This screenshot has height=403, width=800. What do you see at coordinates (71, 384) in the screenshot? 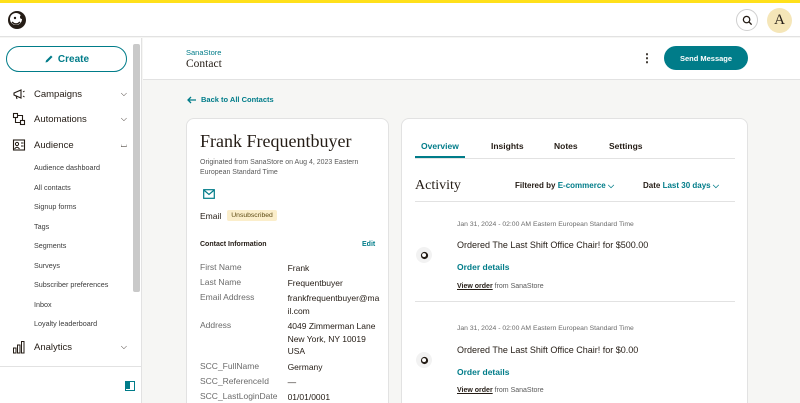
I see `sidebar-footer` at bounding box center [71, 384].